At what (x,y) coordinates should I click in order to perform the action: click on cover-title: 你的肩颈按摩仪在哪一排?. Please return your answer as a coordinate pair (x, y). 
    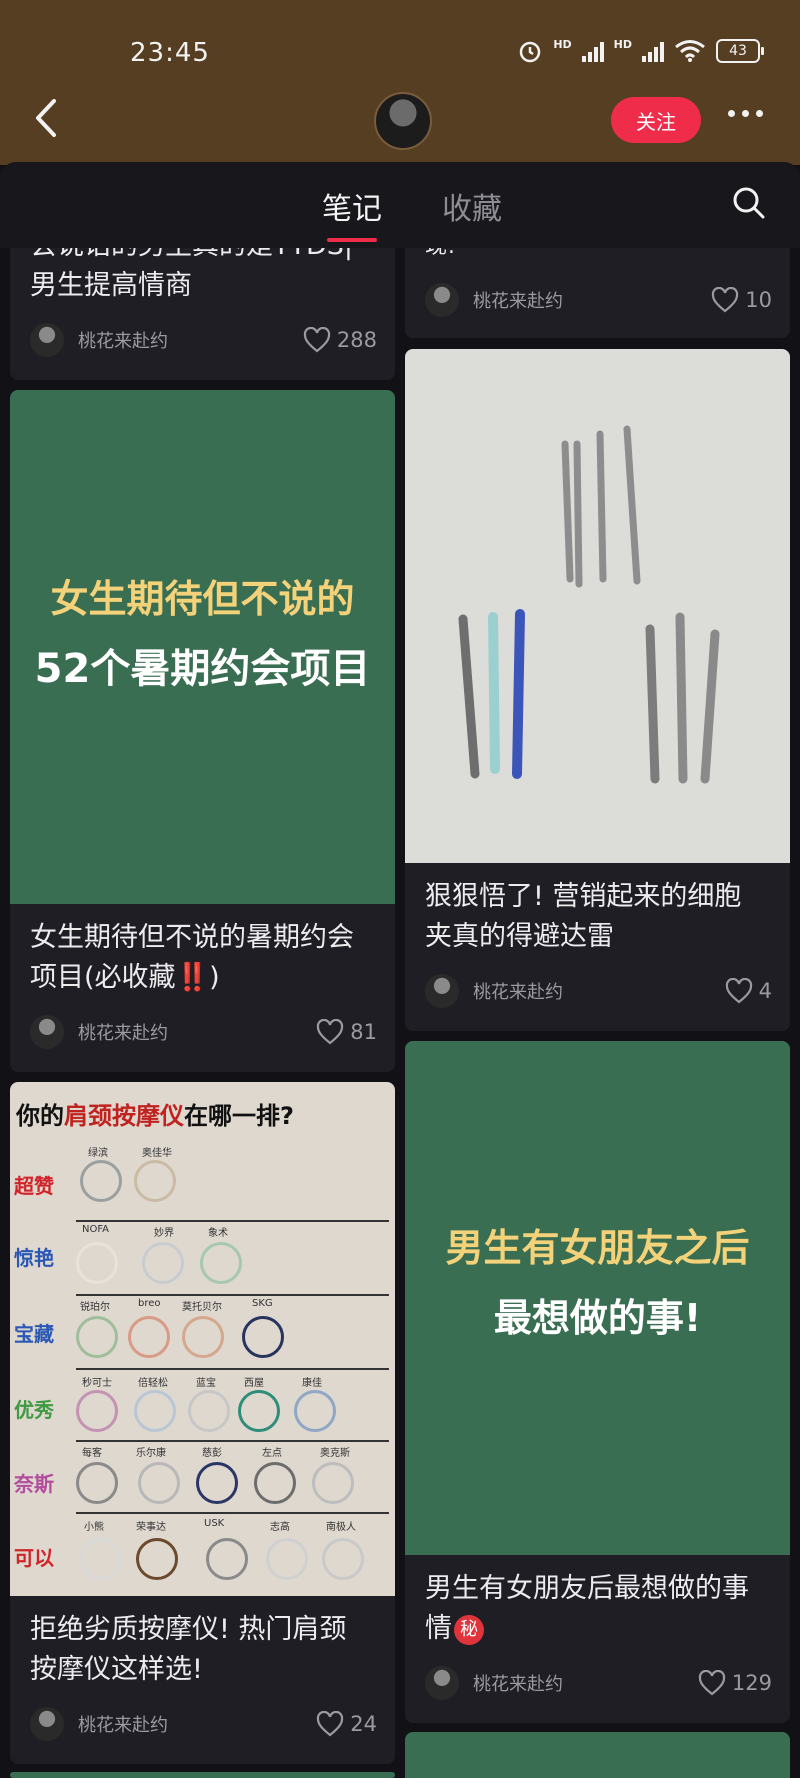
    Looking at the image, I should click on (155, 1116).